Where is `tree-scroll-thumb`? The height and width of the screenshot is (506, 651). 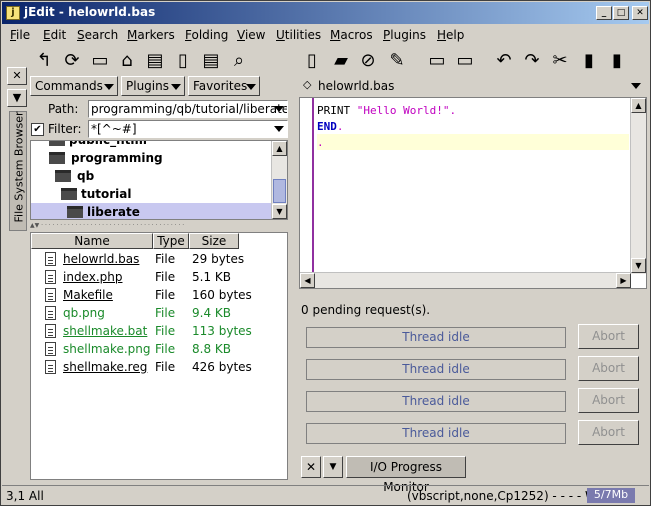 tree-scroll-thumb is located at coordinates (279, 191).